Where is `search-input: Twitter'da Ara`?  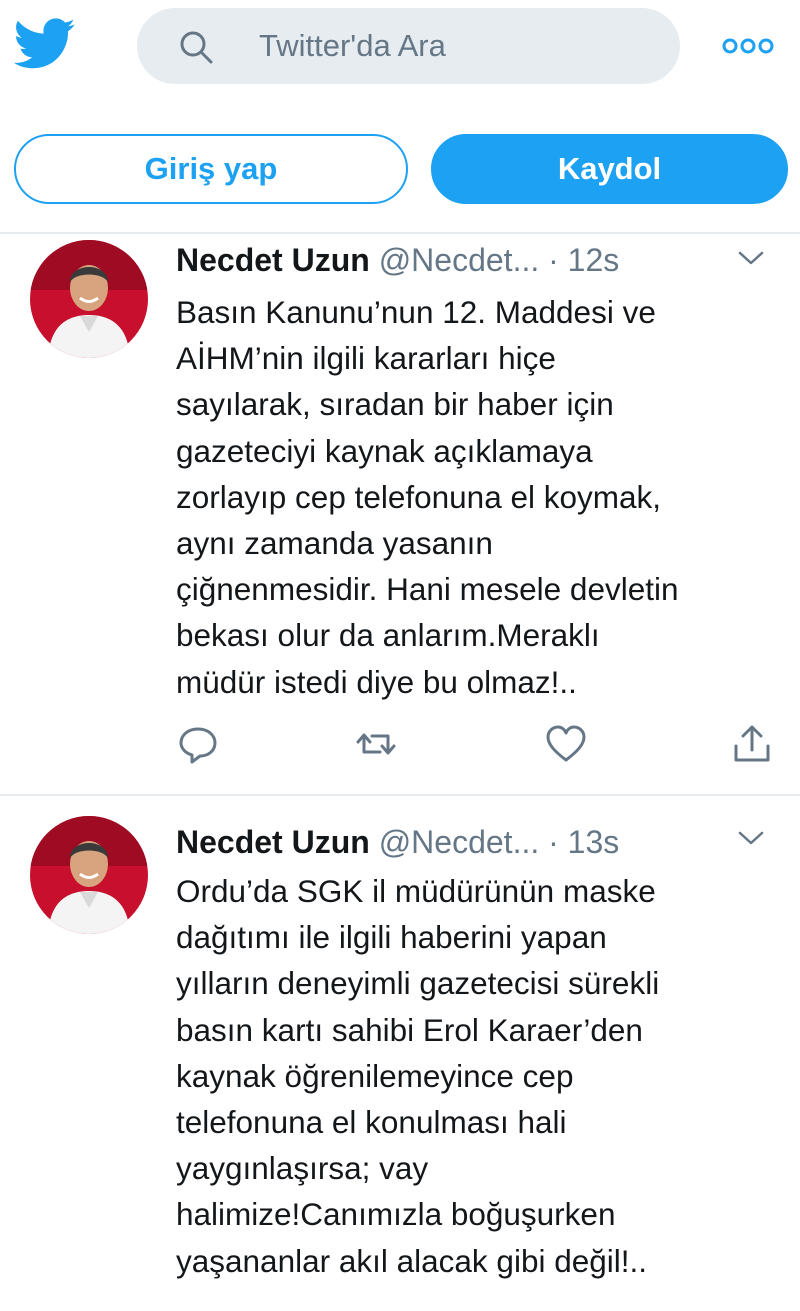 search-input: Twitter'da Ara is located at coordinates (408, 46).